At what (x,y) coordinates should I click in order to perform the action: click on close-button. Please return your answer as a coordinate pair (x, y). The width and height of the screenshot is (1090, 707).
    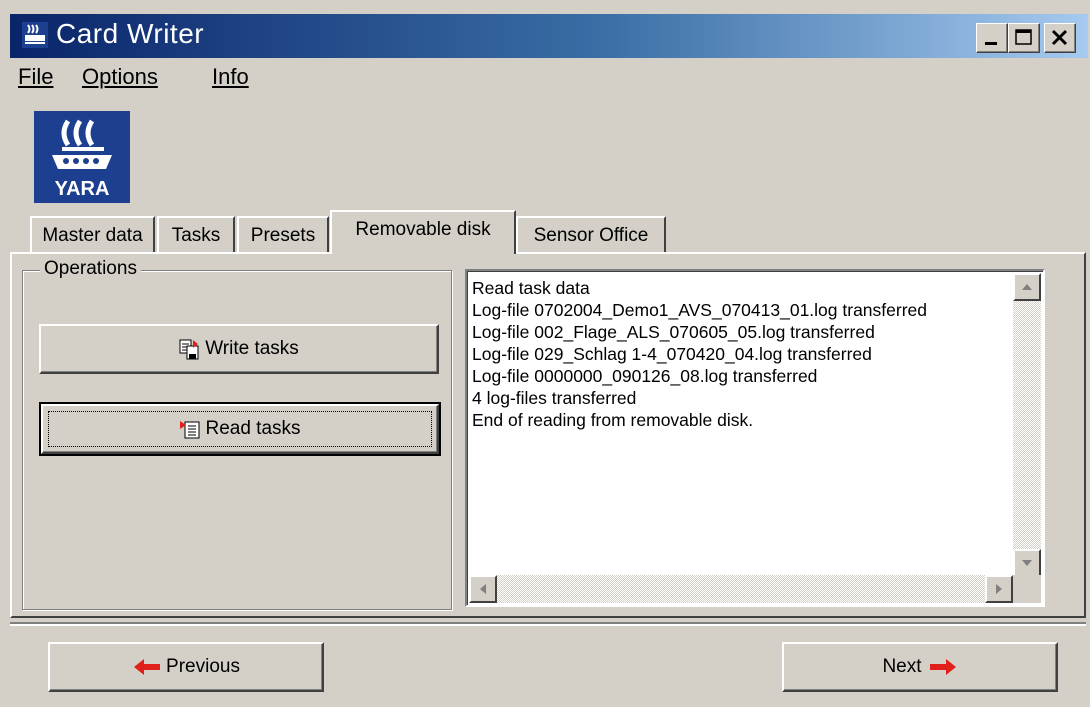
    Looking at the image, I should click on (1060, 38).